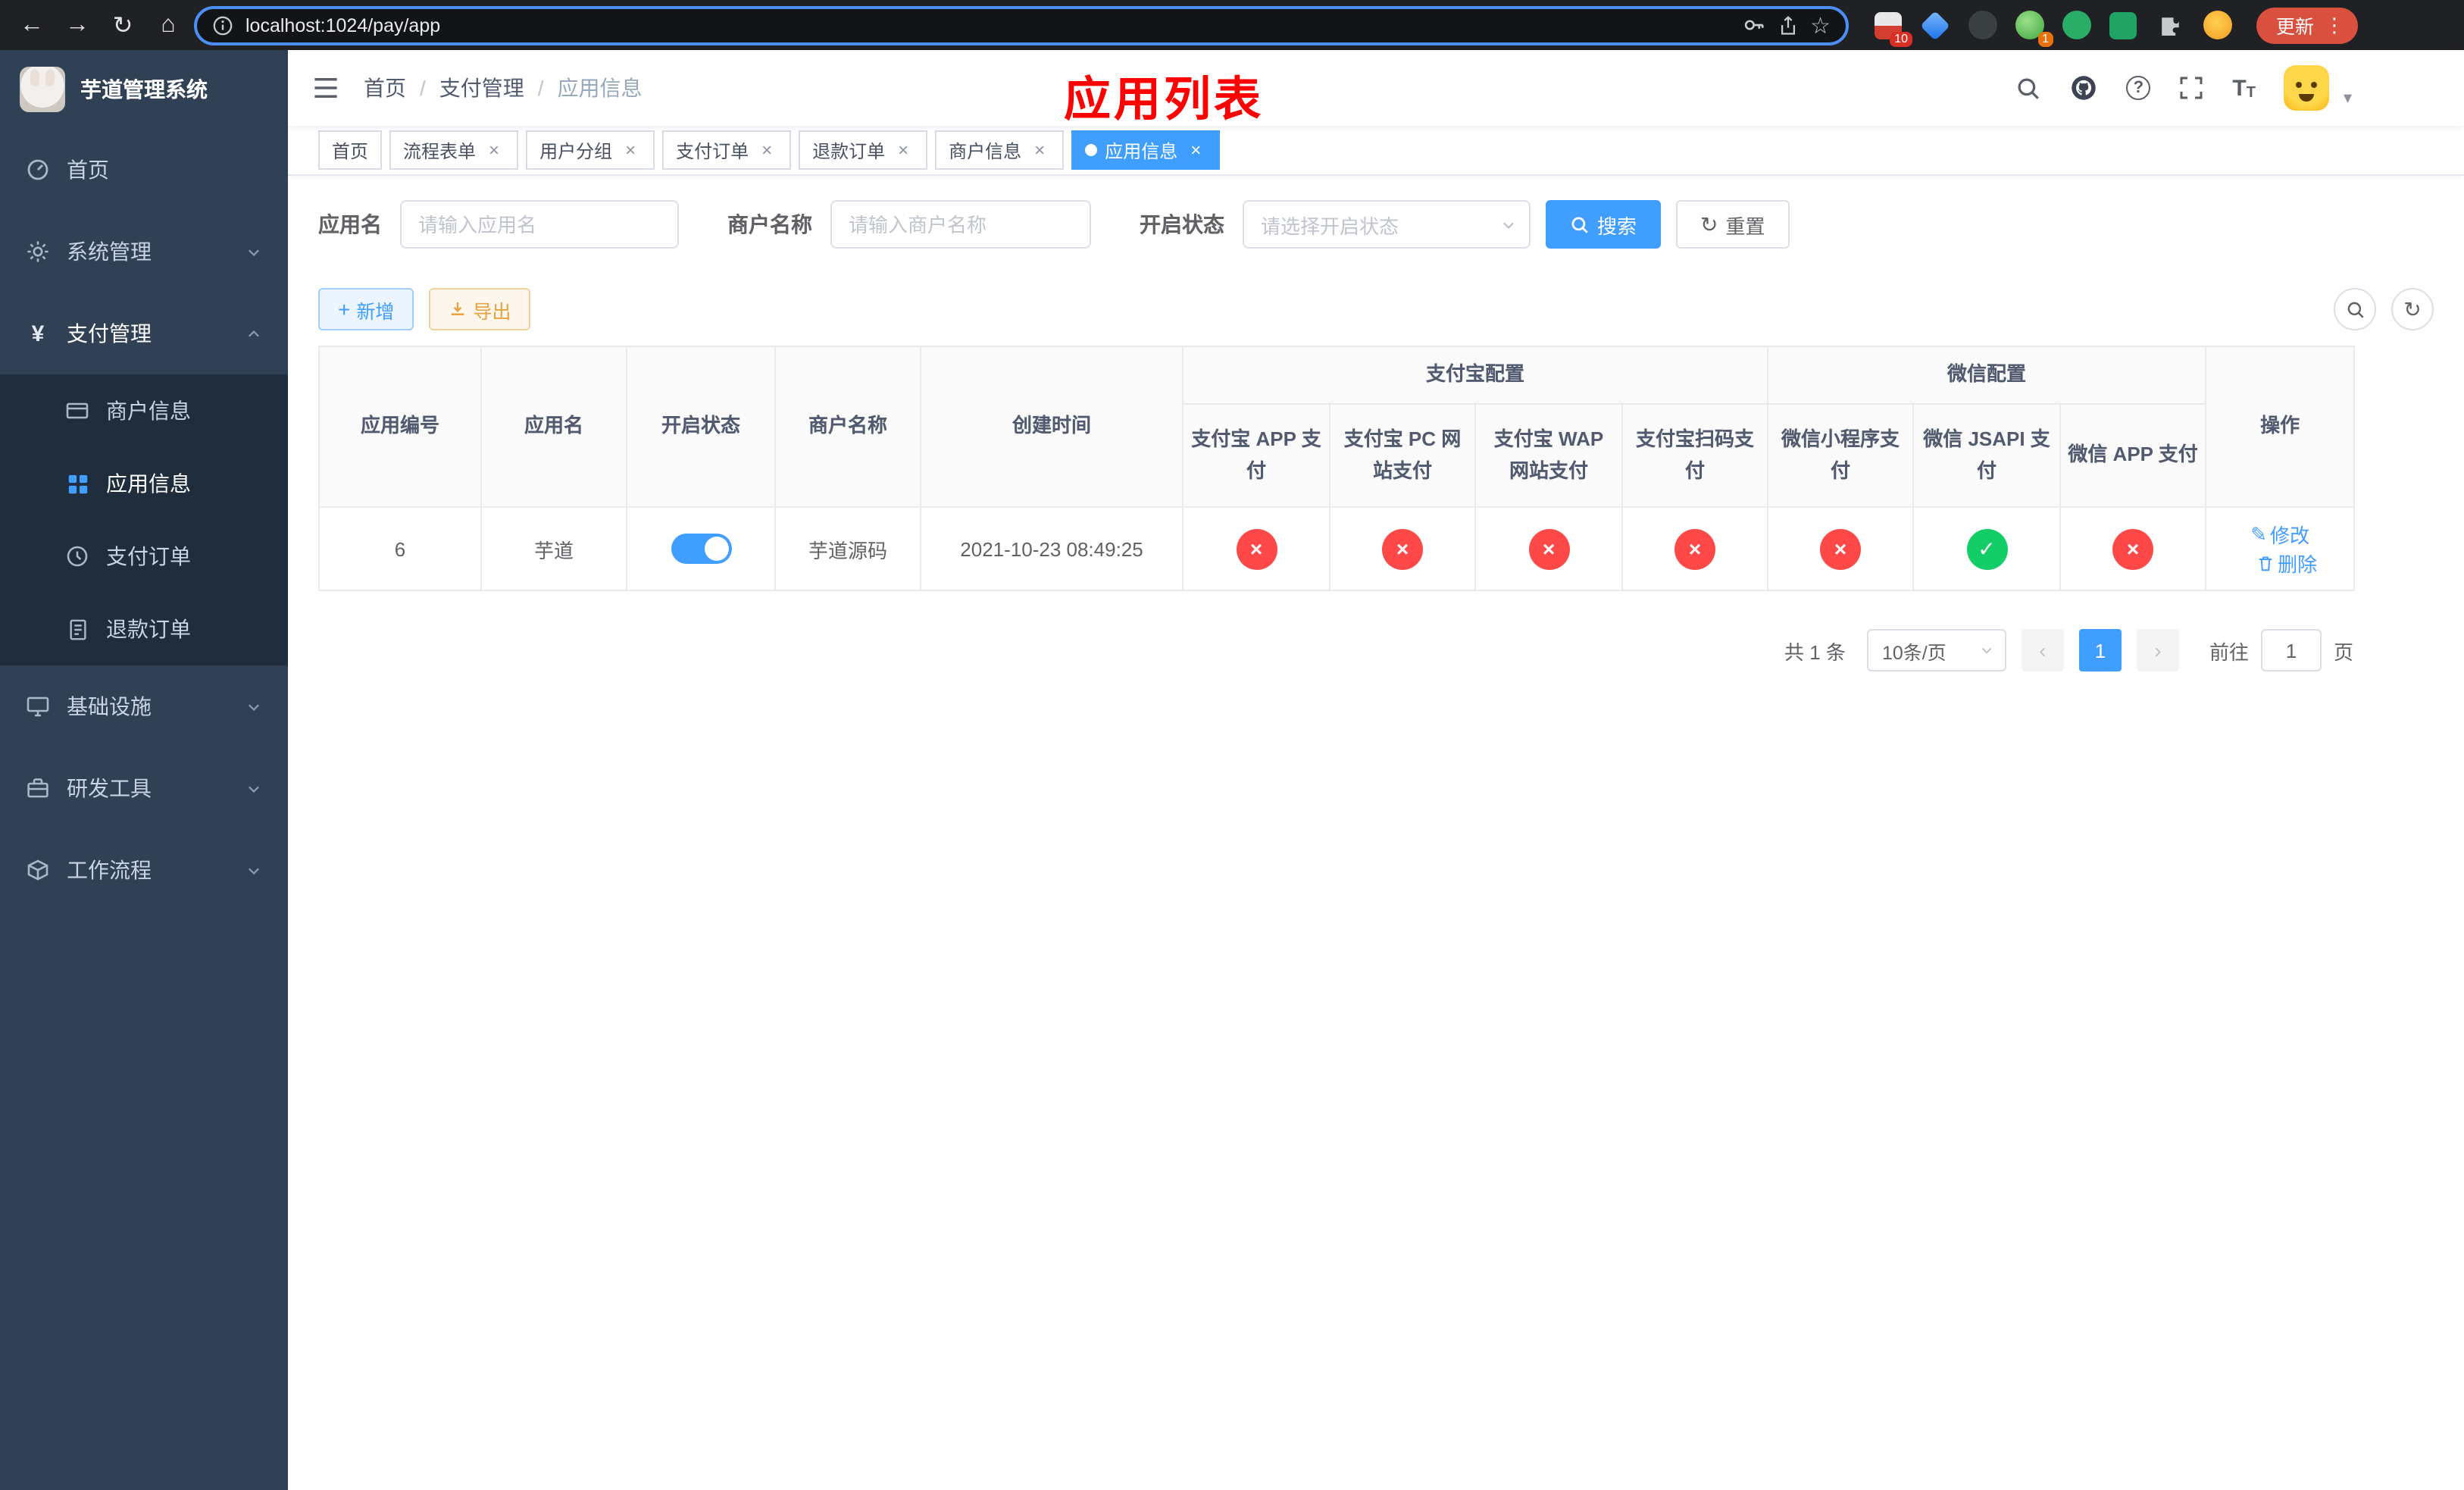 Image resolution: width=2464 pixels, height=1490 pixels. What do you see at coordinates (1820, 25) in the screenshot?
I see `bookmark-star-icon: ☆` at bounding box center [1820, 25].